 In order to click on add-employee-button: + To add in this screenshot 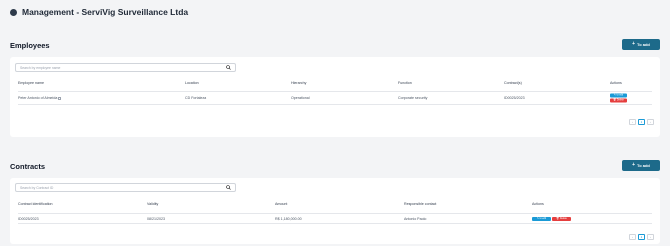, I will do `click(641, 44)`.